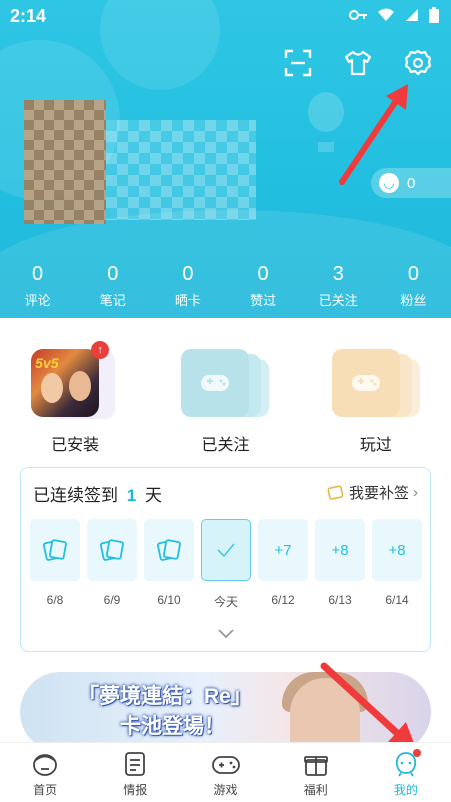 Image resolution: width=451 pixels, height=802 pixels. What do you see at coordinates (65, 162) in the screenshot?
I see `avatar` at bounding box center [65, 162].